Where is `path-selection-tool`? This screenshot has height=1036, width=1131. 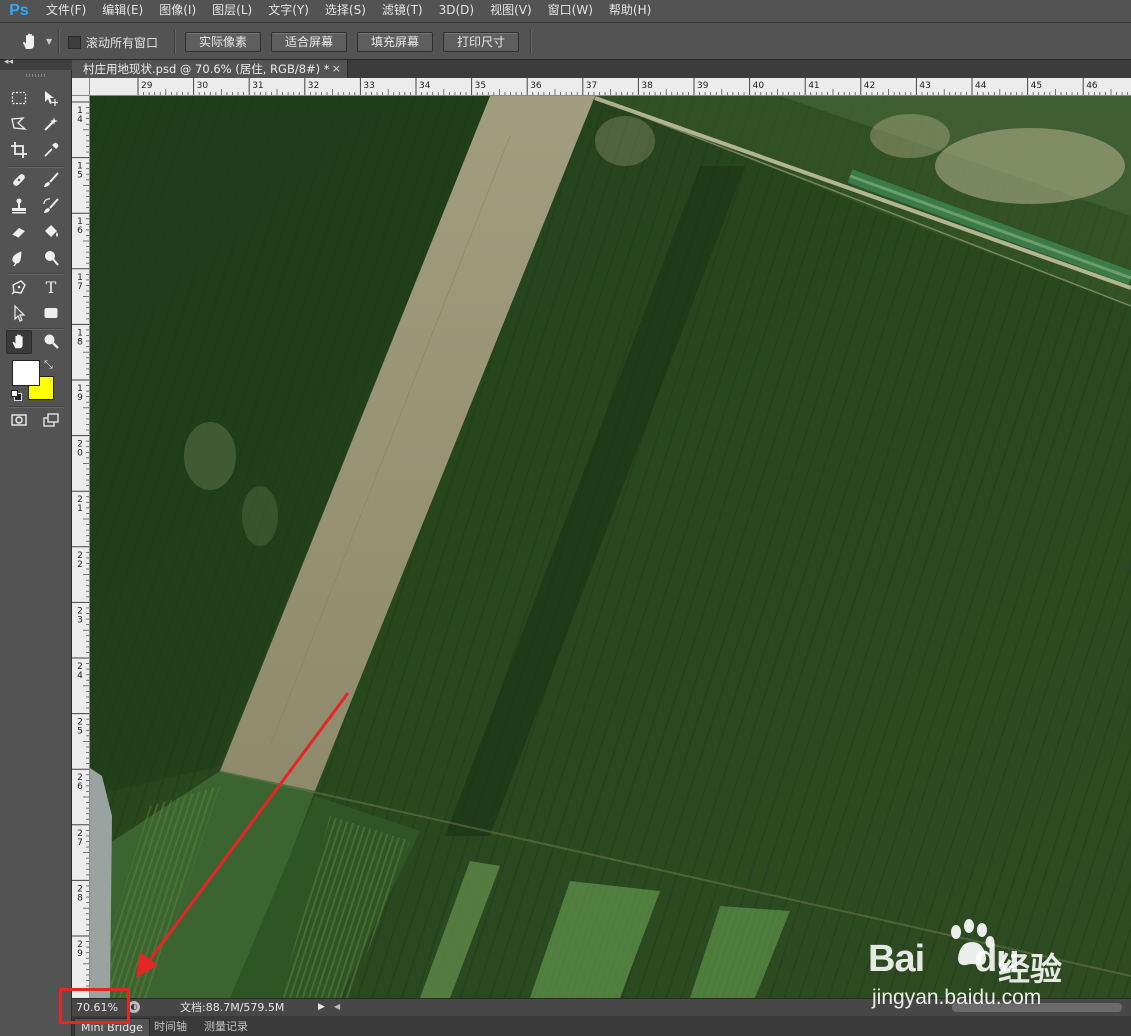 path-selection-tool is located at coordinates (19, 313).